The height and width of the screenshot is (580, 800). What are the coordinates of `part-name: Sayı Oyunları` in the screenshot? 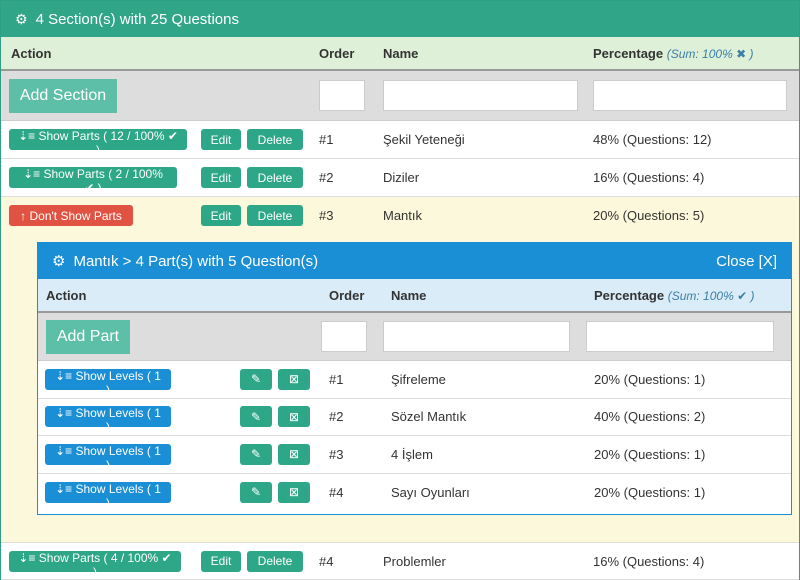 It's located at (430, 492).